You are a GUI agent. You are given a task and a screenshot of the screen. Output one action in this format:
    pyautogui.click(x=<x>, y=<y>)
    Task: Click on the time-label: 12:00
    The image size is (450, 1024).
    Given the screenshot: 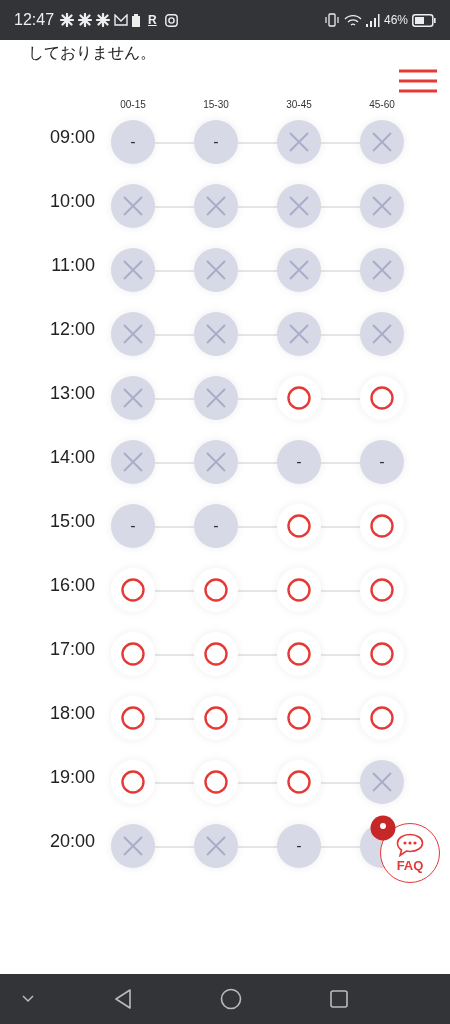 What is the action you would take?
    pyautogui.click(x=72, y=329)
    